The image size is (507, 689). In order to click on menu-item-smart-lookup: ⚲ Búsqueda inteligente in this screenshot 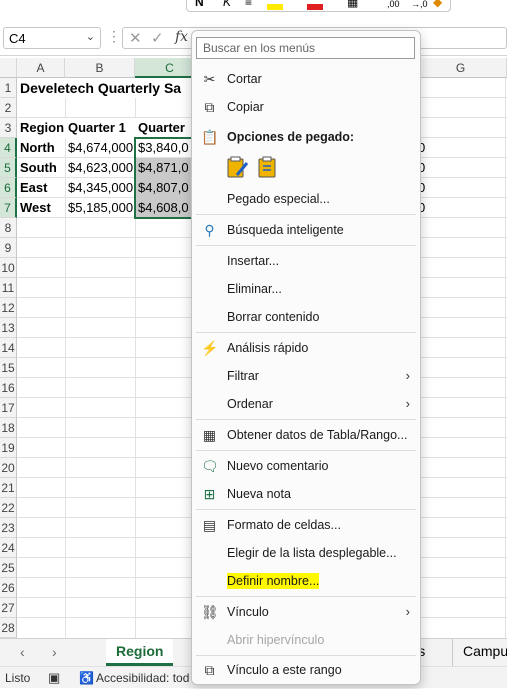, I will do `click(306, 230)`.